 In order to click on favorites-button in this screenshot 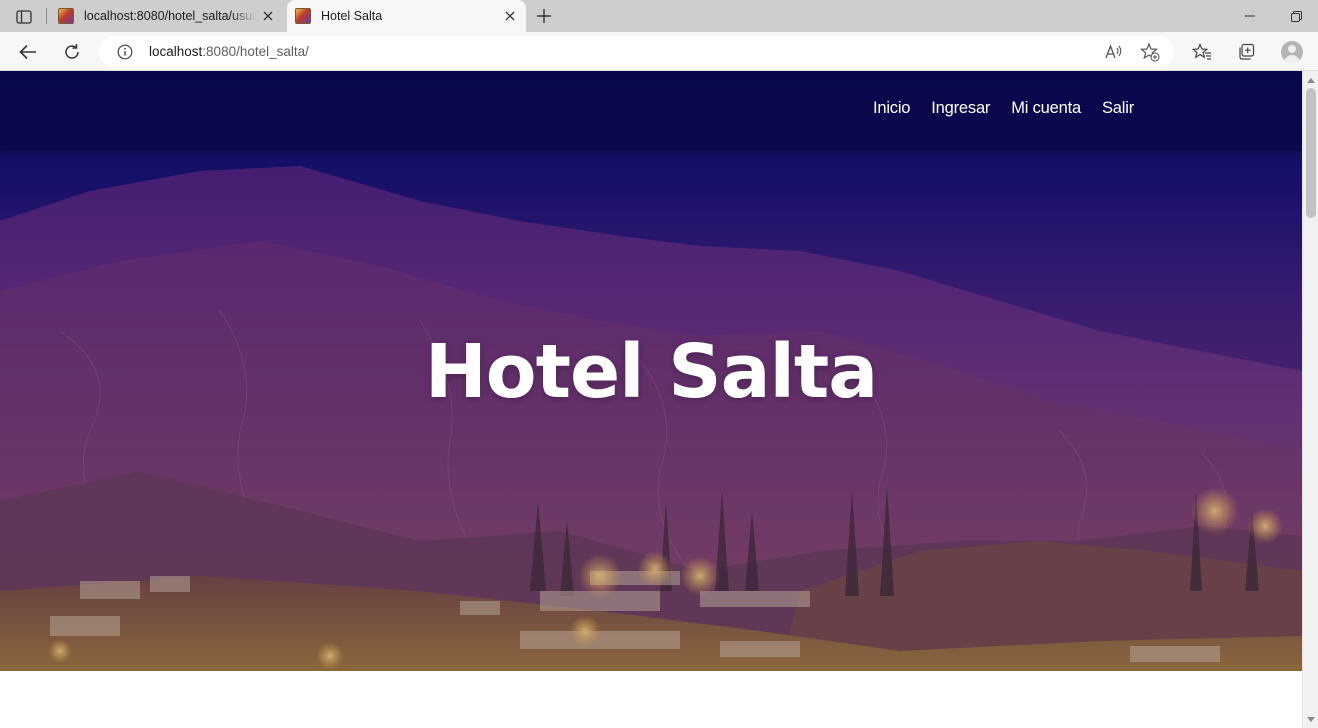, I will do `click(1202, 52)`.